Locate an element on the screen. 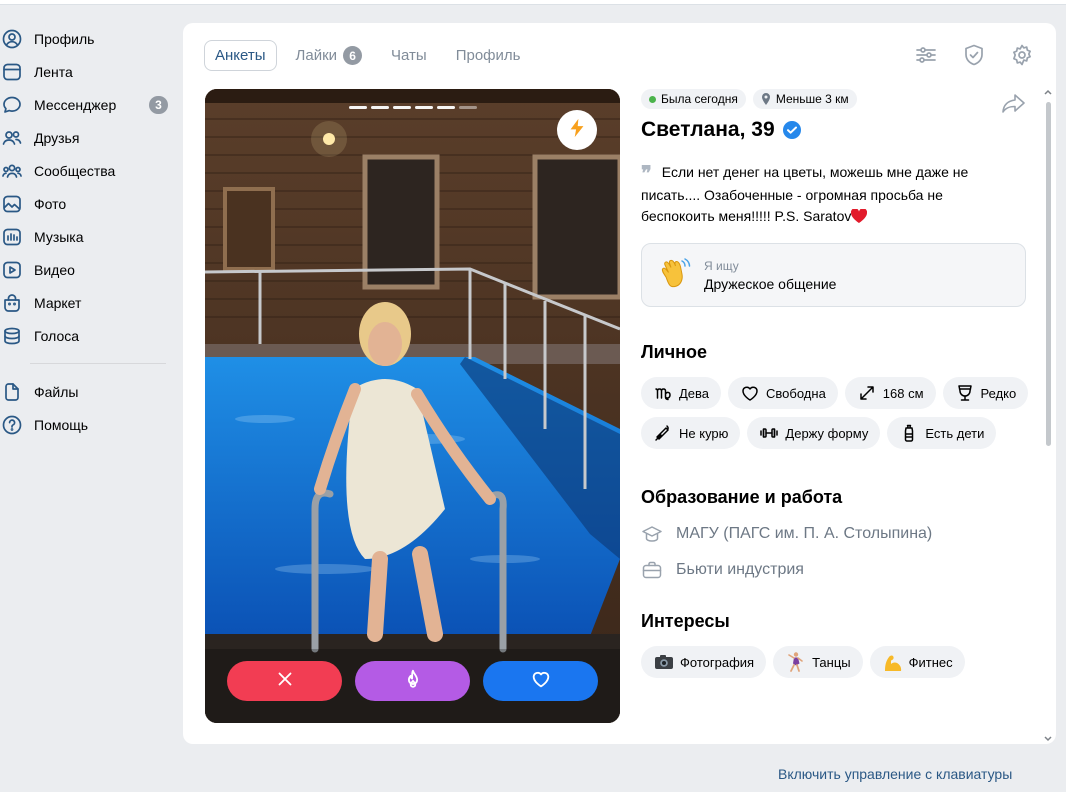 Image resolution: width=1066 pixels, height=792 pixels. superlike-button is located at coordinates (412, 681).